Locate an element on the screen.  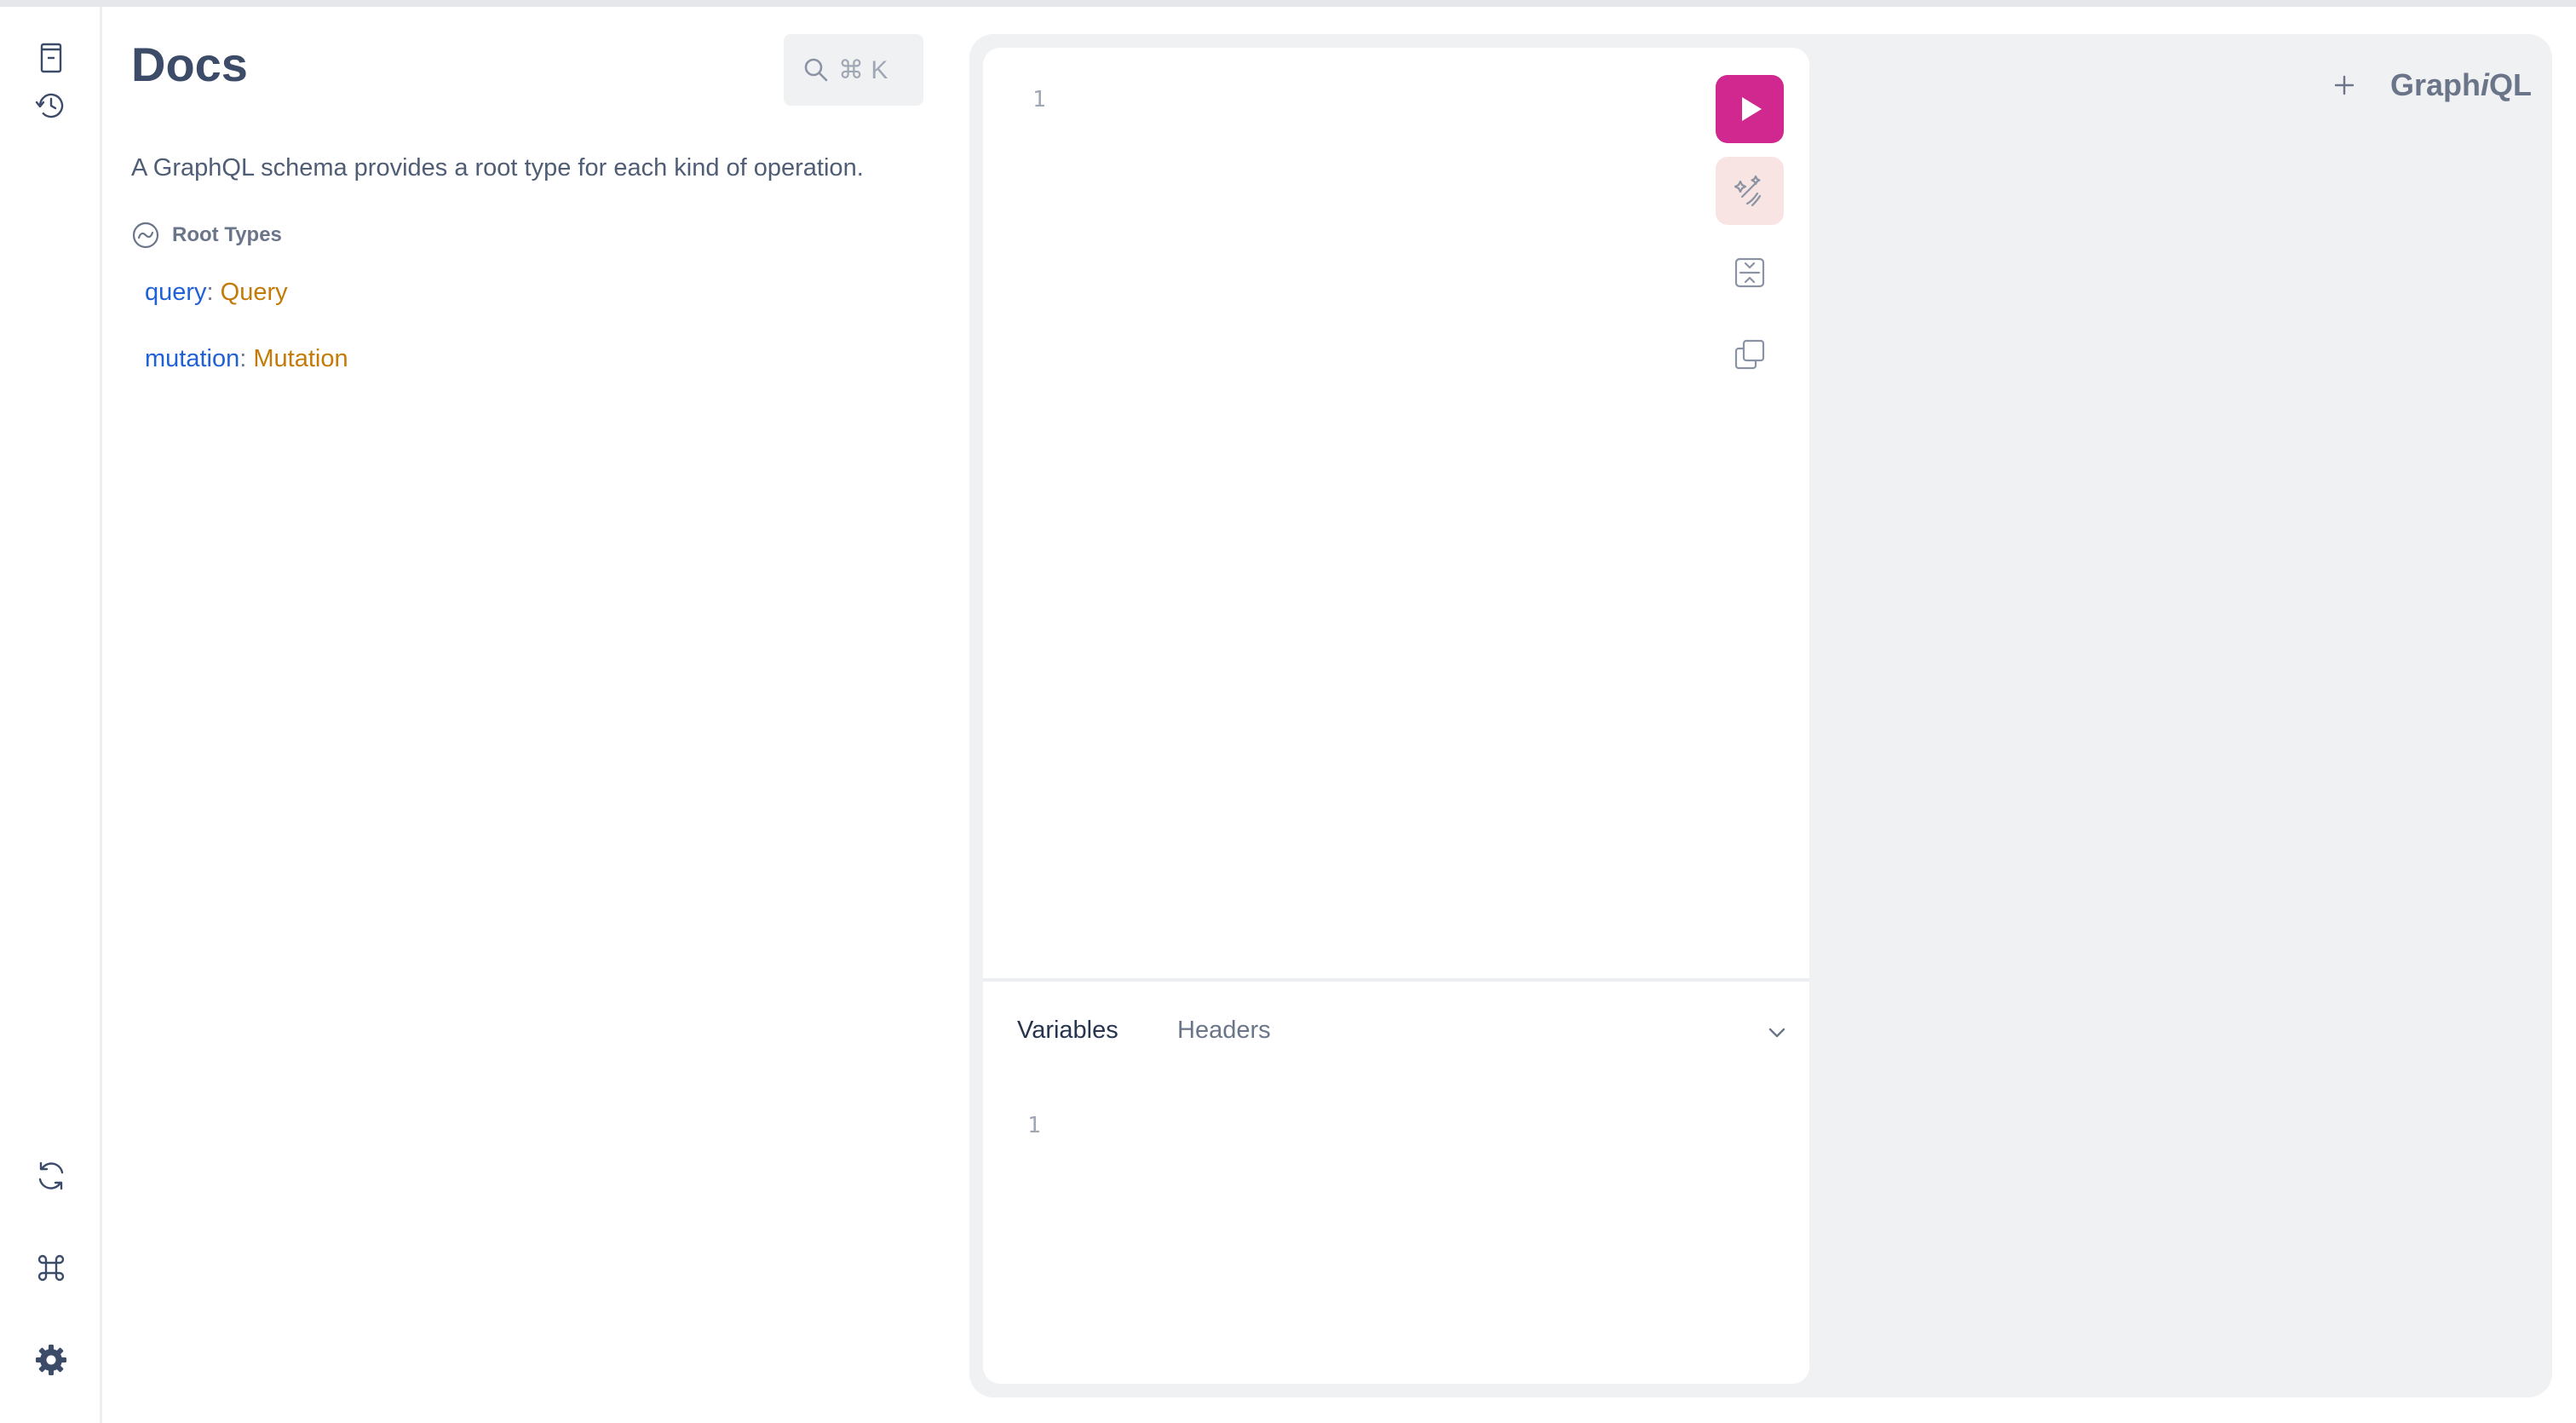
session-header: GraphiQL is located at coordinates (2429, 85).